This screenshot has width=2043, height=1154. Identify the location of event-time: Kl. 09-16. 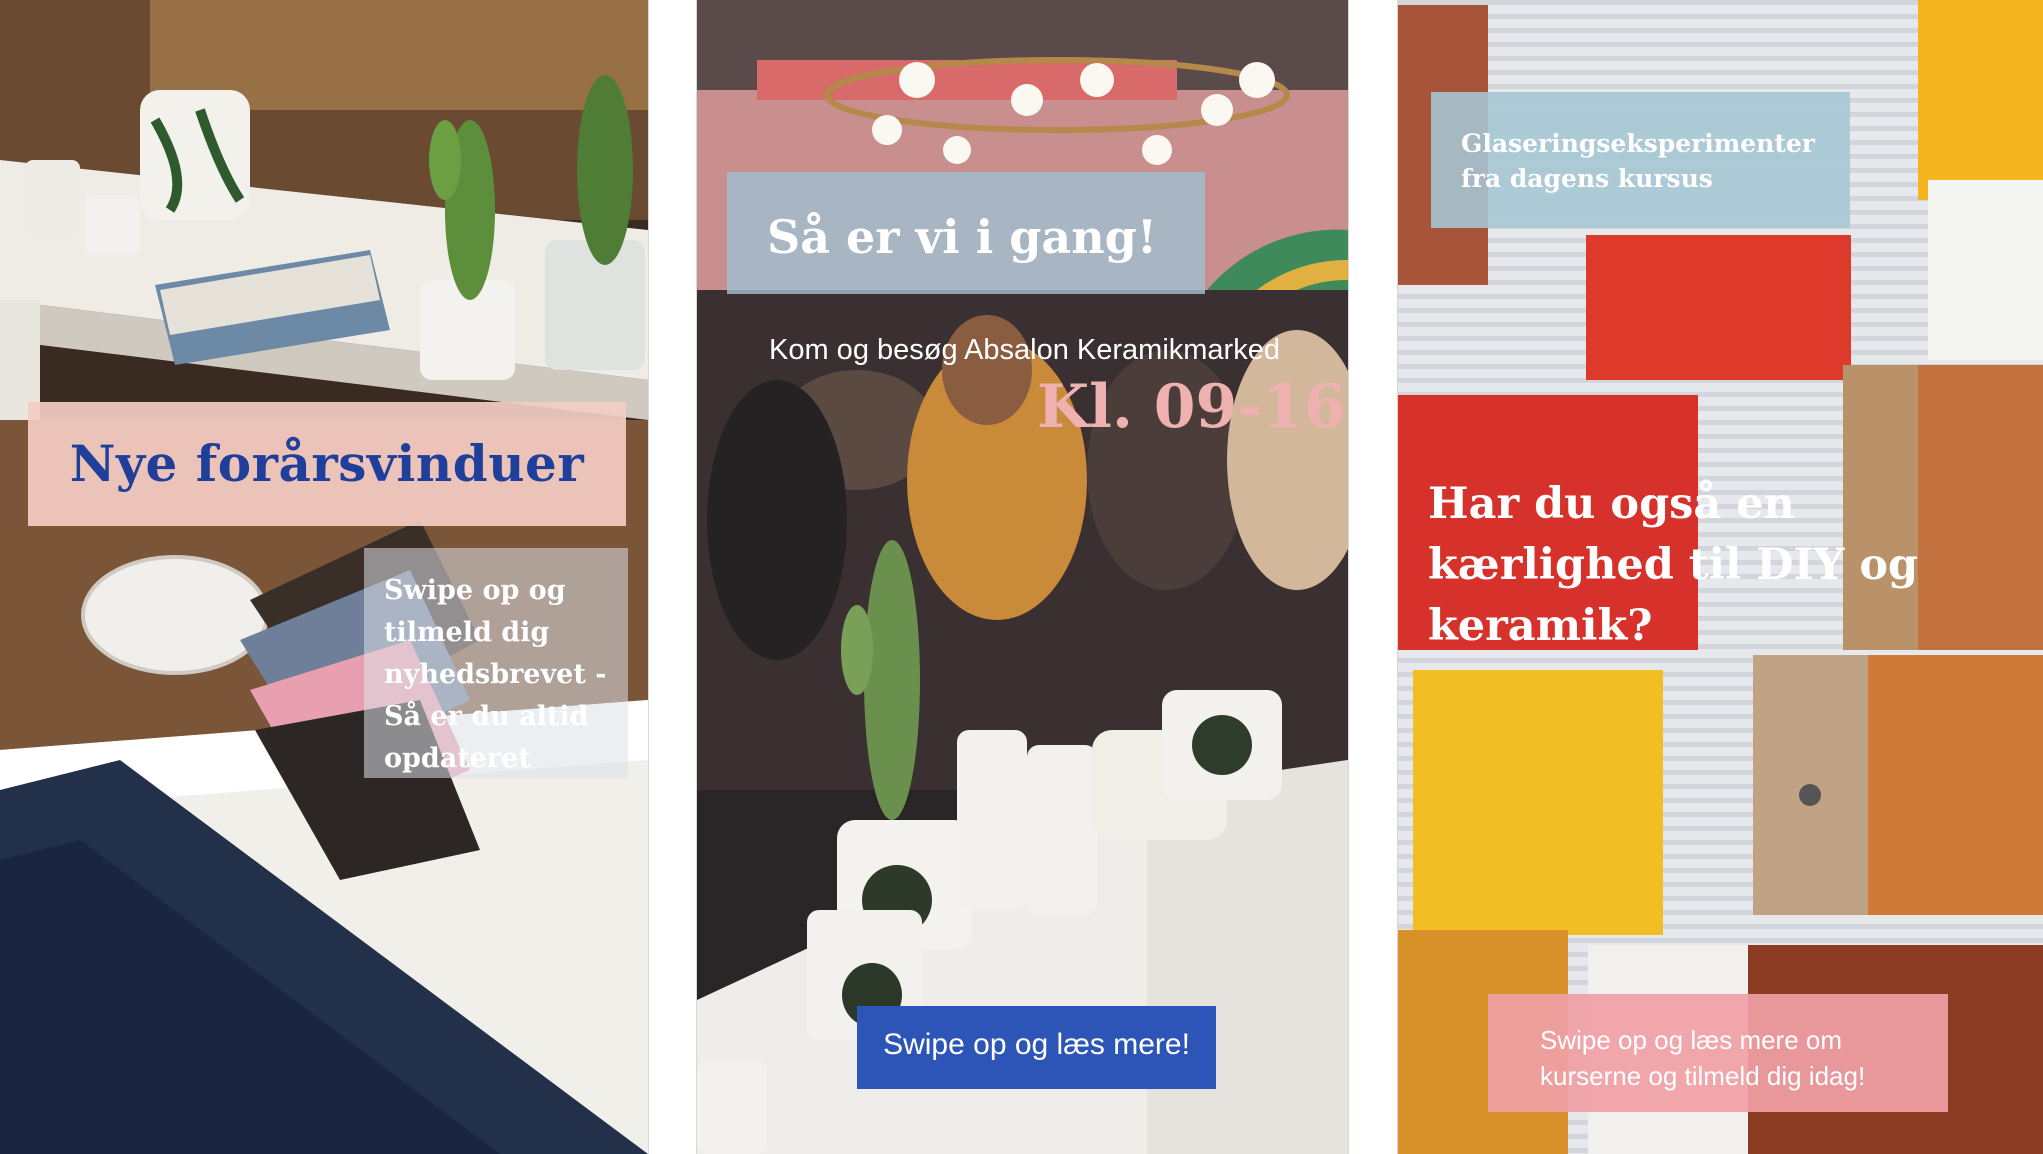
(1191, 407).